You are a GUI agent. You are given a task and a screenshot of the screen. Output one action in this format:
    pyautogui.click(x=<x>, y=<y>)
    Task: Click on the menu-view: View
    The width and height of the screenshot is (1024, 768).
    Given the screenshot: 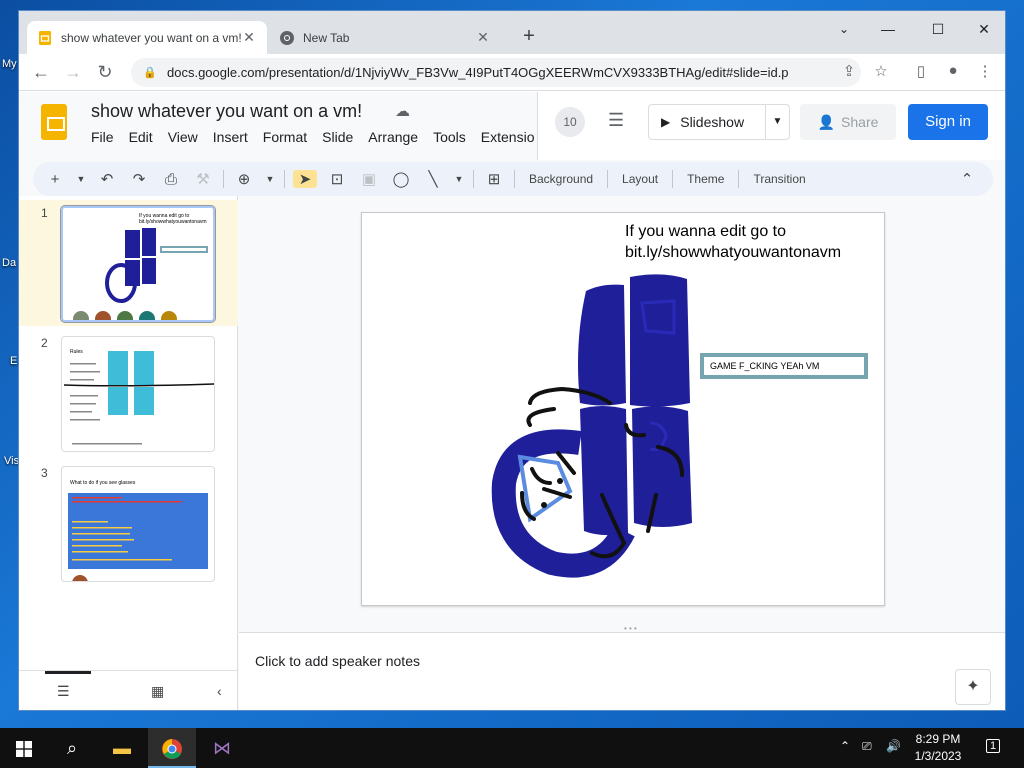 What is the action you would take?
    pyautogui.click(x=183, y=137)
    